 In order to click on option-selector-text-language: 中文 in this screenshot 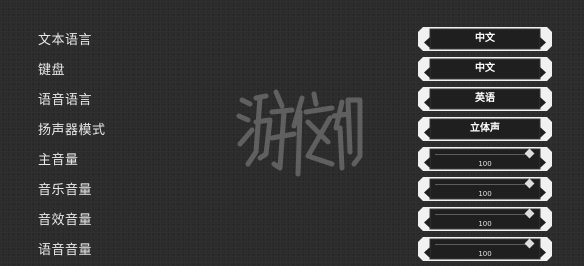, I will do `click(485, 39)`.